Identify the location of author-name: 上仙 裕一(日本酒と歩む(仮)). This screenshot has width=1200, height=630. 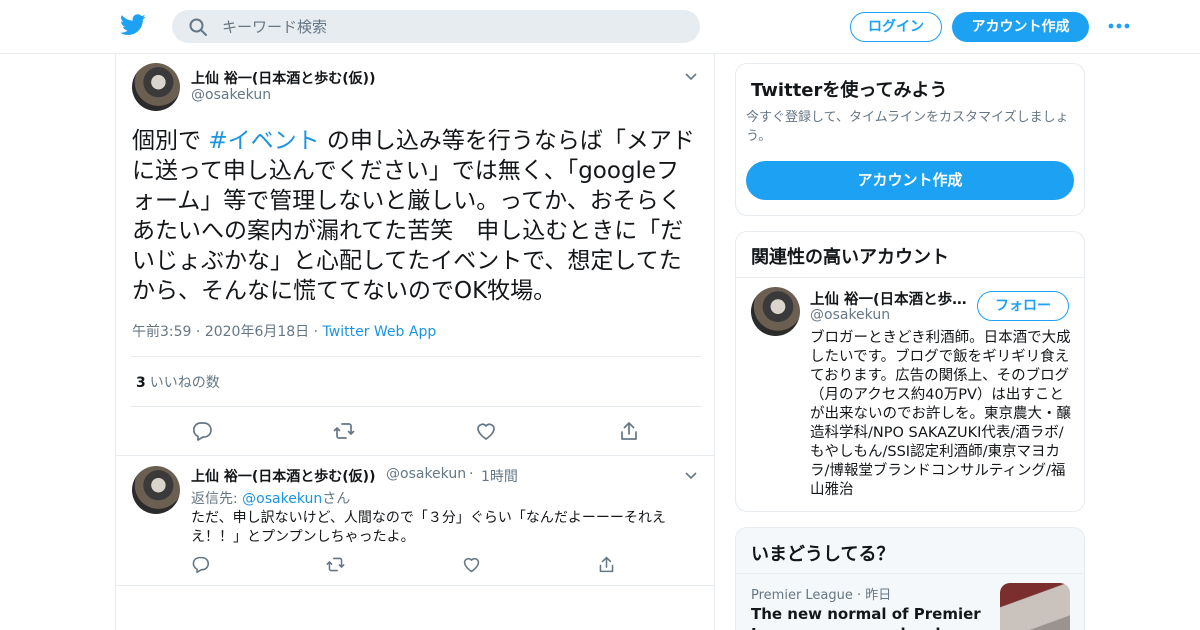
(283, 78).